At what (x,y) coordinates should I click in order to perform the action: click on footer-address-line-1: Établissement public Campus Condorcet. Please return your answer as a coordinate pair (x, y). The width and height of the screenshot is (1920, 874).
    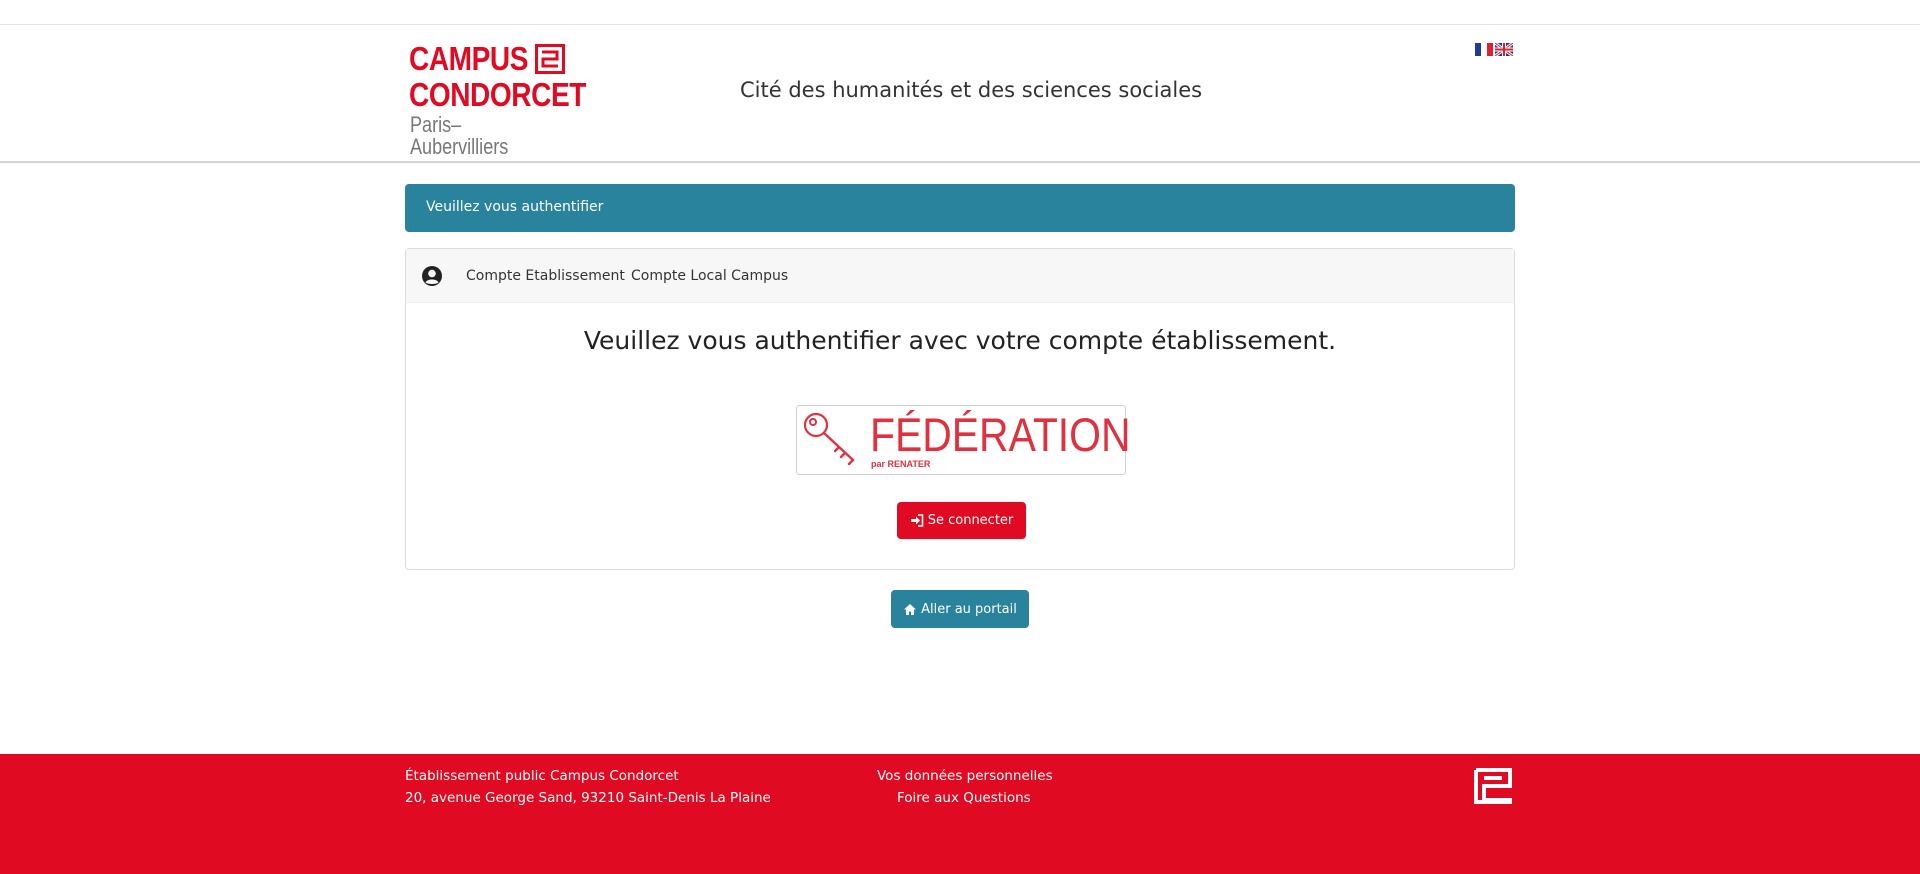
    Looking at the image, I should click on (542, 776).